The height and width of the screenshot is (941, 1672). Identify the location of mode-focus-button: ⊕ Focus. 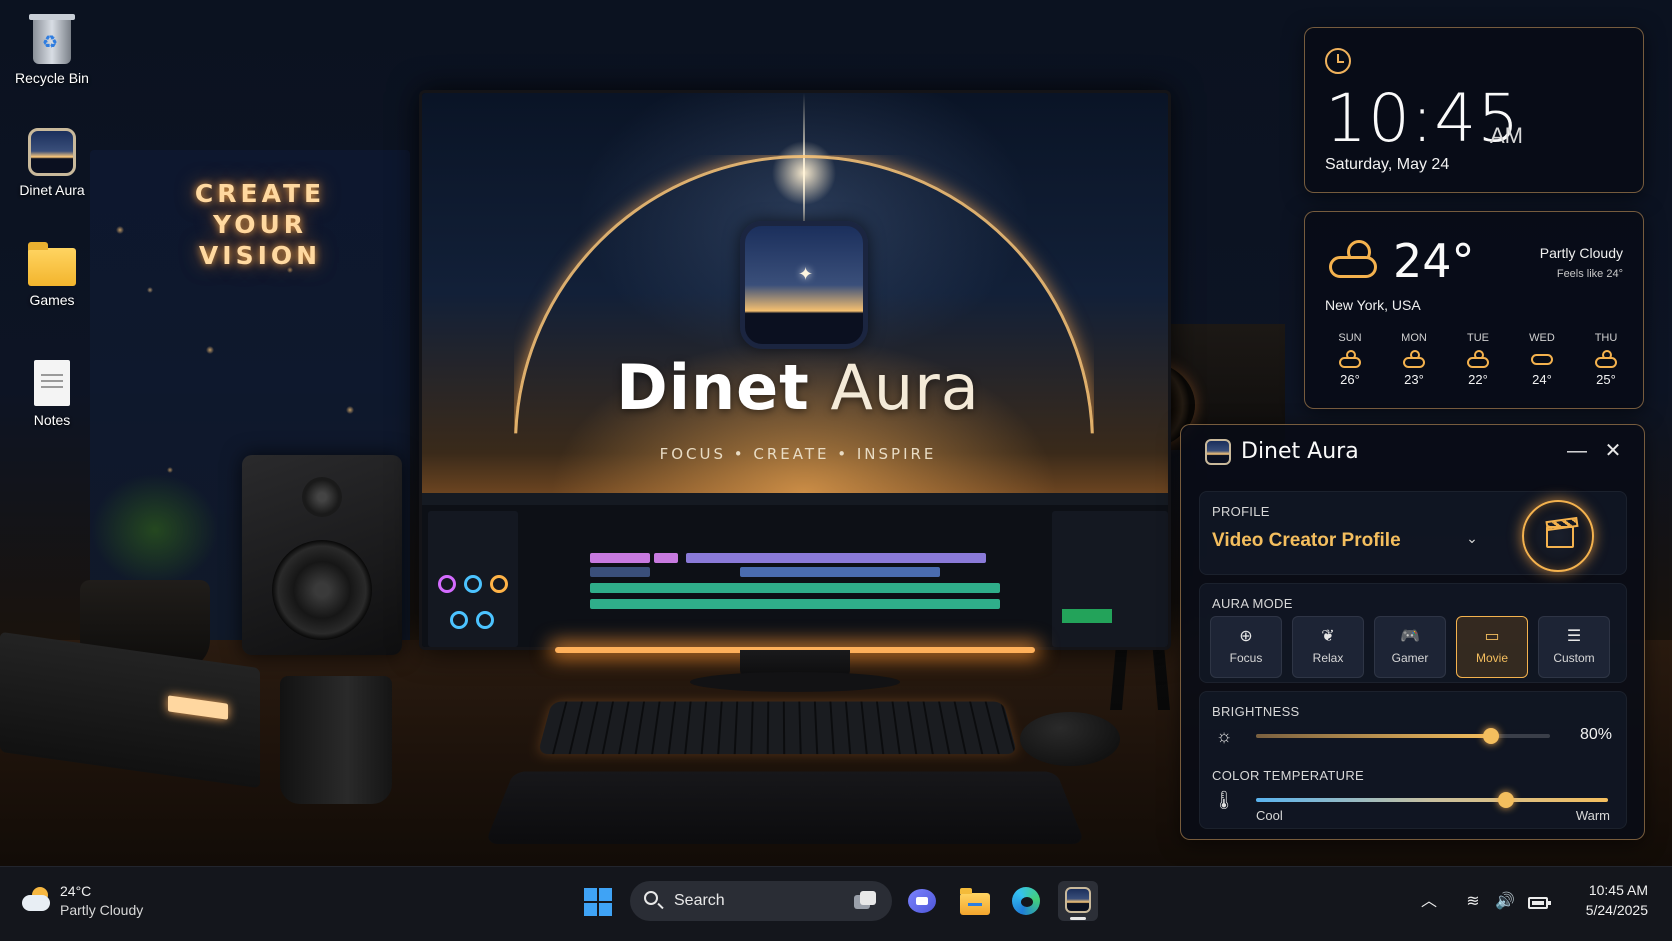
(1246, 647).